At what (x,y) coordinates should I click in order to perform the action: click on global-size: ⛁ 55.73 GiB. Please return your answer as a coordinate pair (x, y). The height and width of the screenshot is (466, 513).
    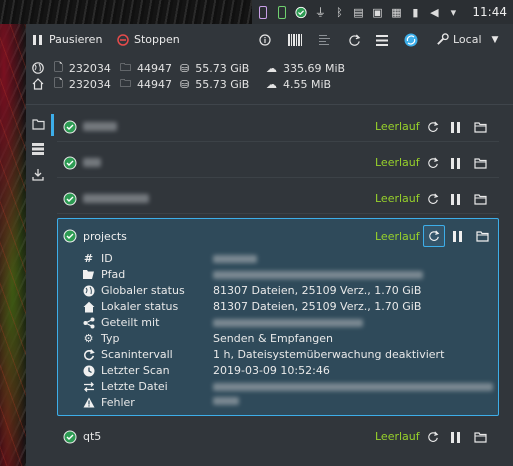
    Looking at the image, I should click on (215, 68).